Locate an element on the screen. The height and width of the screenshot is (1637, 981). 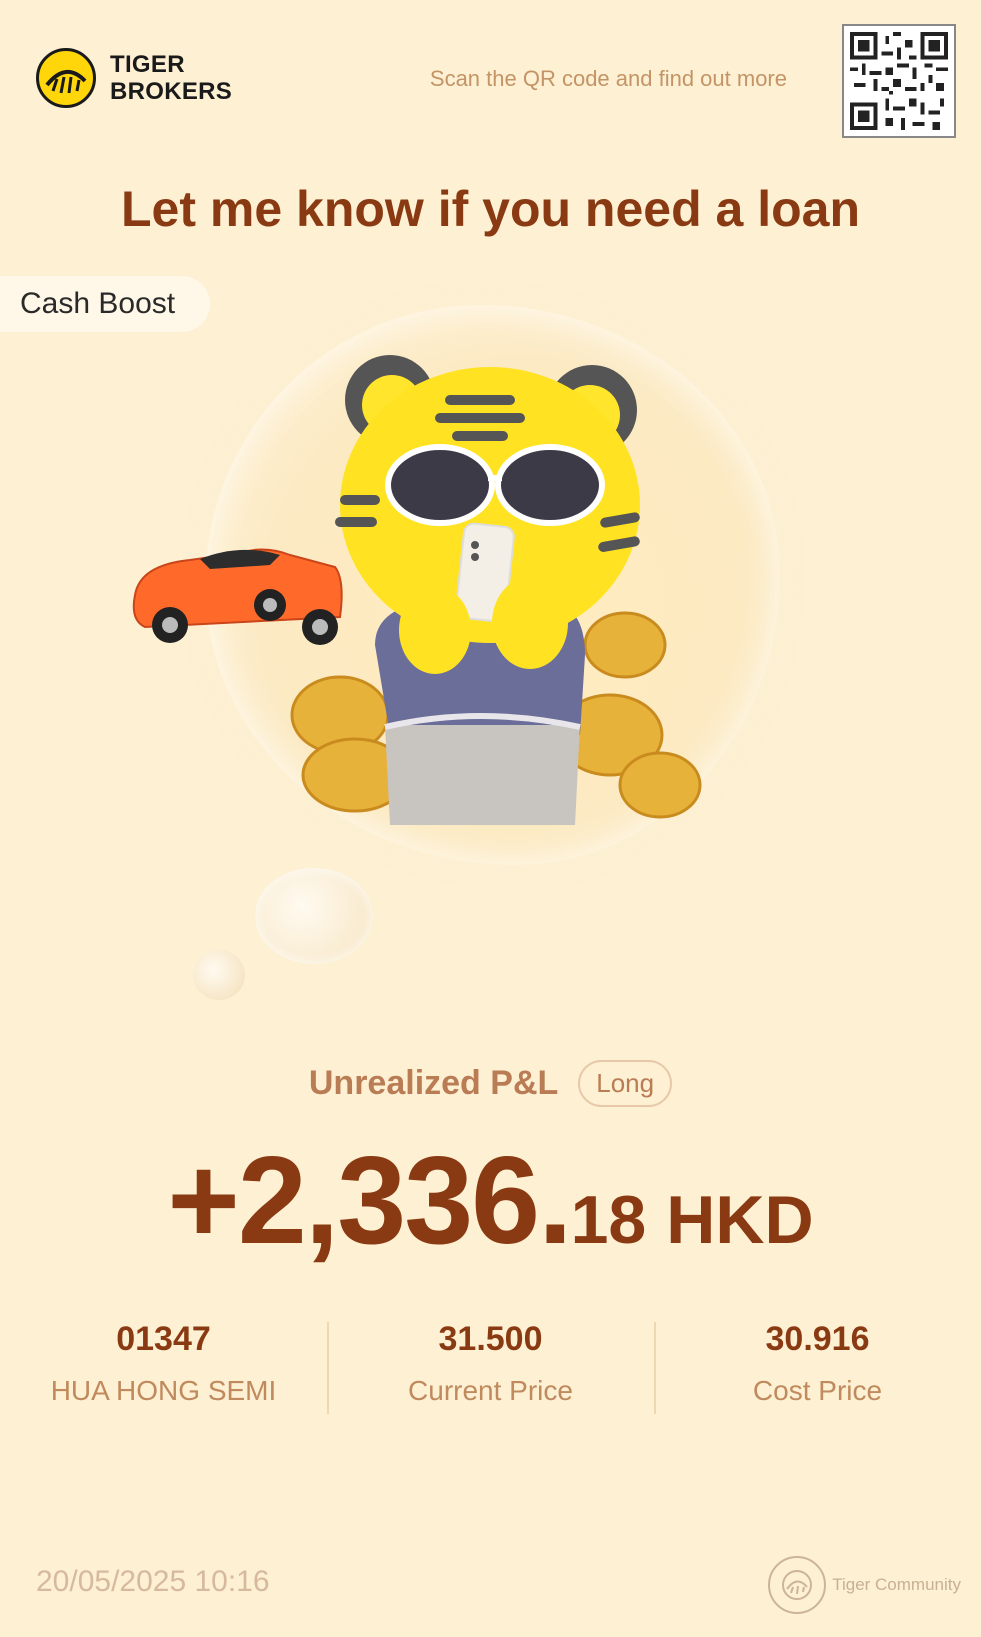
timestamp: 20/05/2025 10:16 is located at coordinates (153, 1581).